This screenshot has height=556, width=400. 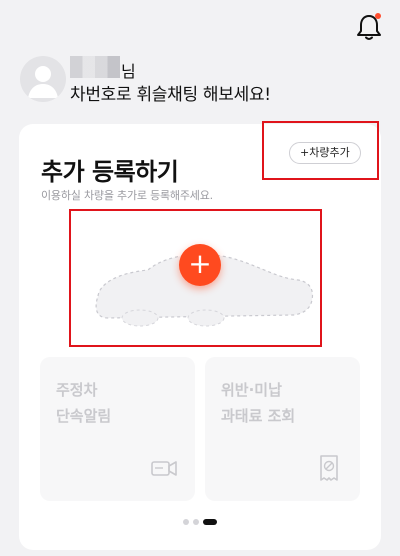 What do you see at coordinates (258, 403) in the screenshot?
I see `tile-label: 위반·미납 과태료 조회` at bounding box center [258, 403].